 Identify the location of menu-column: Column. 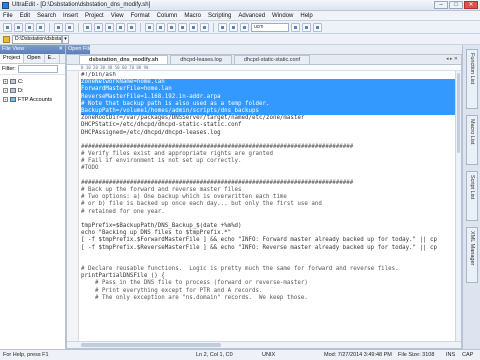
(167, 16).